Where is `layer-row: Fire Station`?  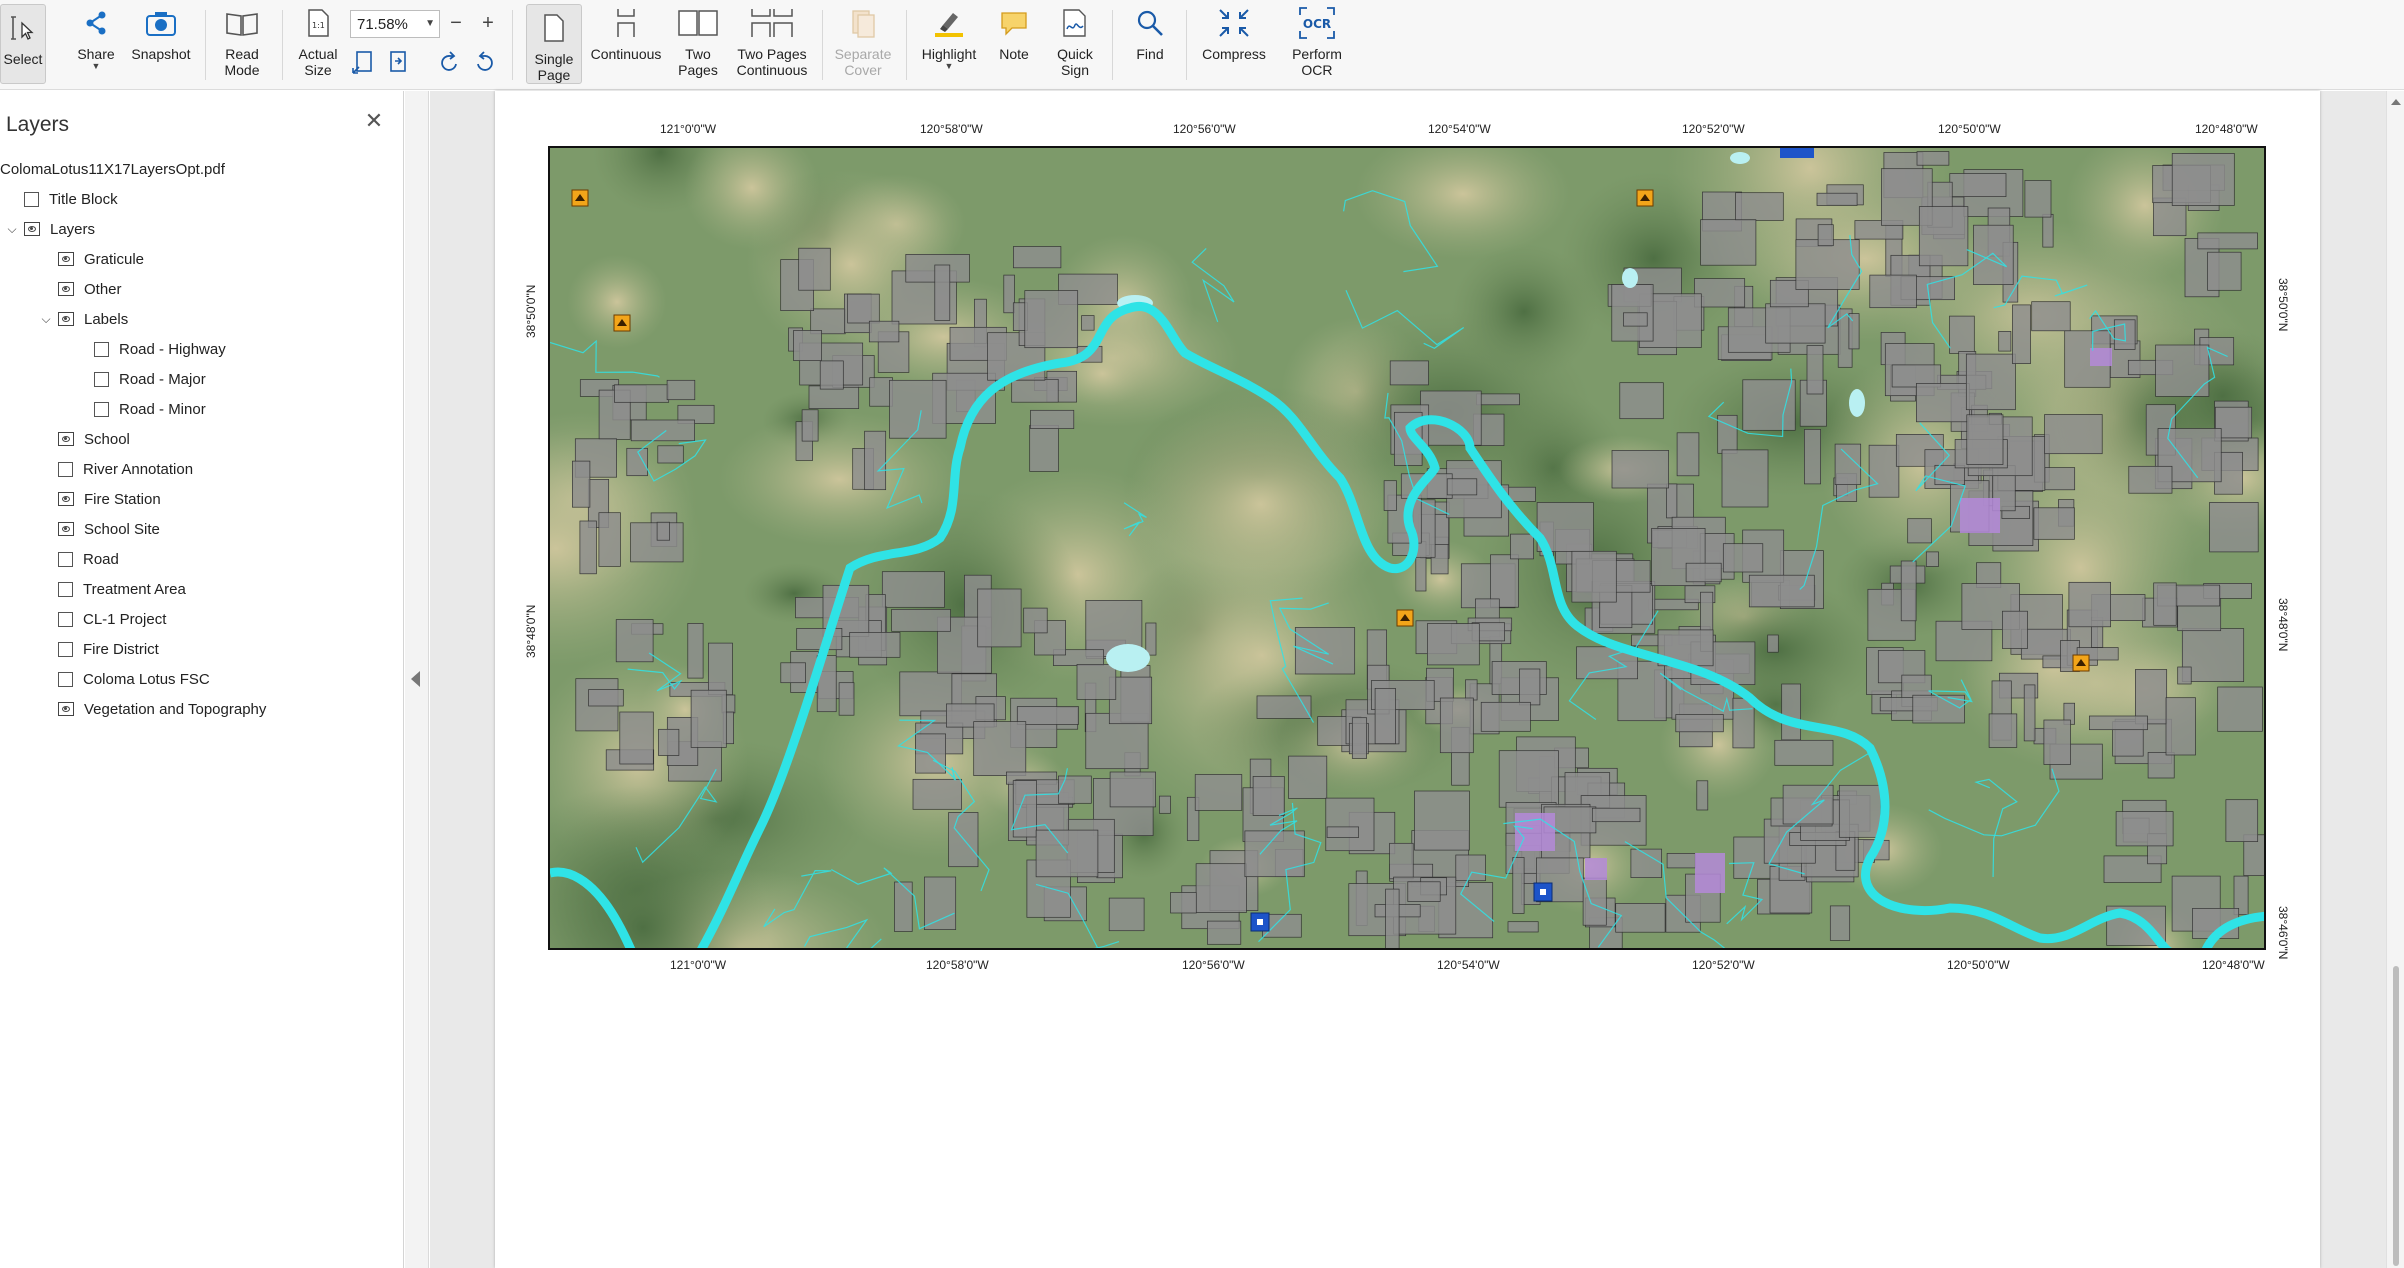 layer-row: Fire Station is located at coordinates (109, 499).